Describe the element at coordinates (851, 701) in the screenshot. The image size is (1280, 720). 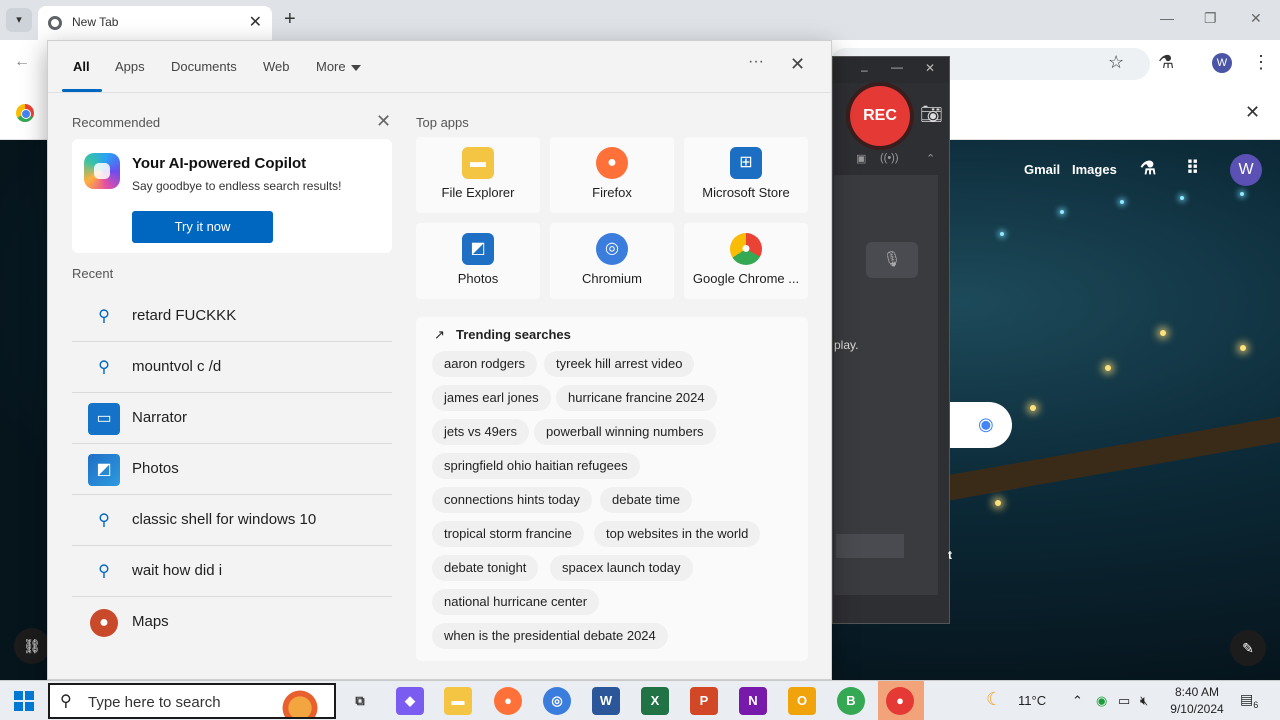
I see `chrome-beta-icon: B` at that location.